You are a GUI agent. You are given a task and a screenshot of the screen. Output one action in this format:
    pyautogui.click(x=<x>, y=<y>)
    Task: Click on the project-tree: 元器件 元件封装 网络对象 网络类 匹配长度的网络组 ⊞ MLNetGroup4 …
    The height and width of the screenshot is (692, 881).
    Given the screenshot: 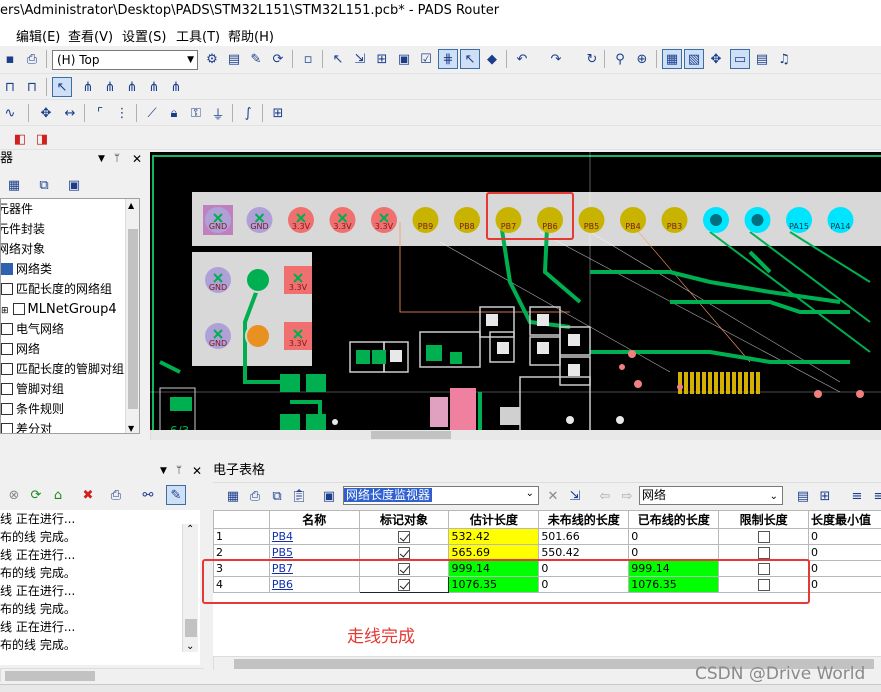 What is the action you would take?
    pyautogui.click(x=70, y=316)
    